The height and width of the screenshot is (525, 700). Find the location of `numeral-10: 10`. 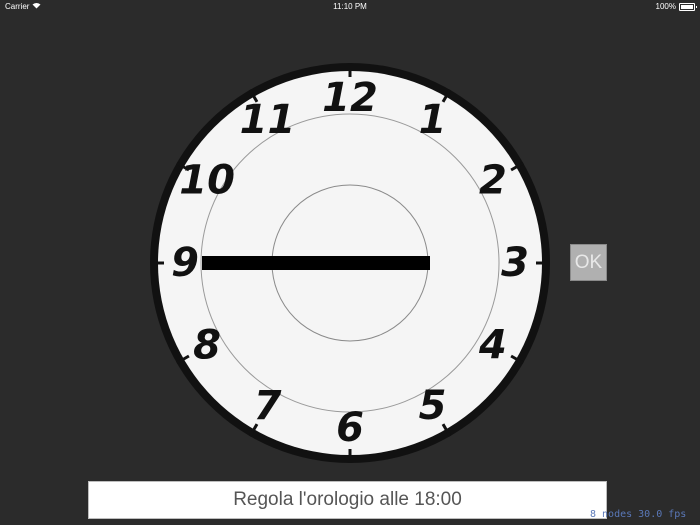

numeral-10: 10 is located at coordinates (207, 181).